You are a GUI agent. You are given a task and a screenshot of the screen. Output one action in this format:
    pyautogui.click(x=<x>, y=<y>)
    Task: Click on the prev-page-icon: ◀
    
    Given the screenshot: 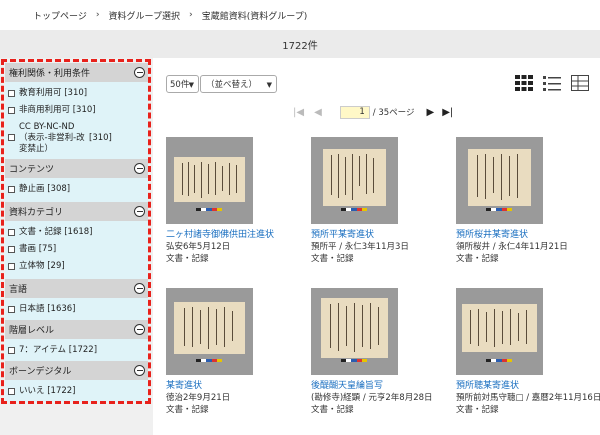 What is the action you would take?
    pyautogui.click(x=318, y=112)
    